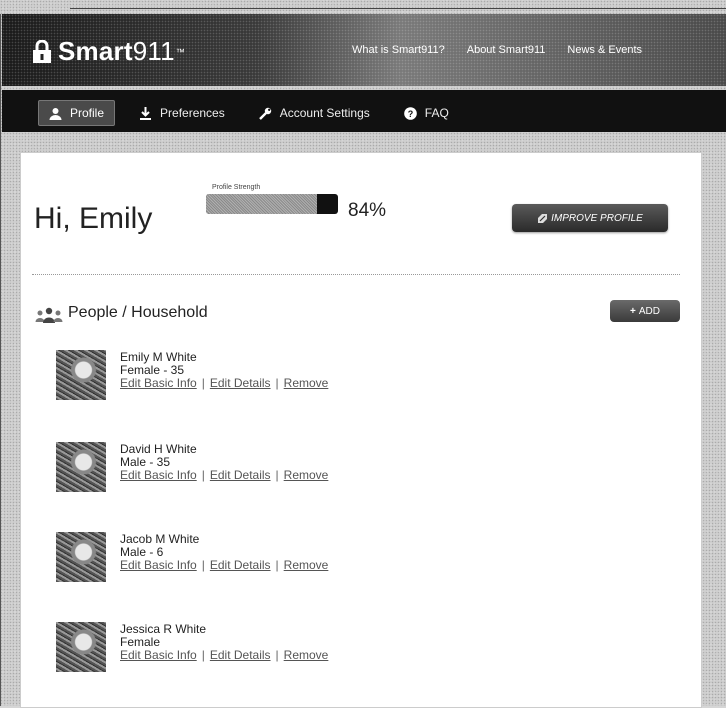 The image size is (726, 708). What do you see at coordinates (356, 274) in the screenshot?
I see `section-divider` at bounding box center [356, 274].